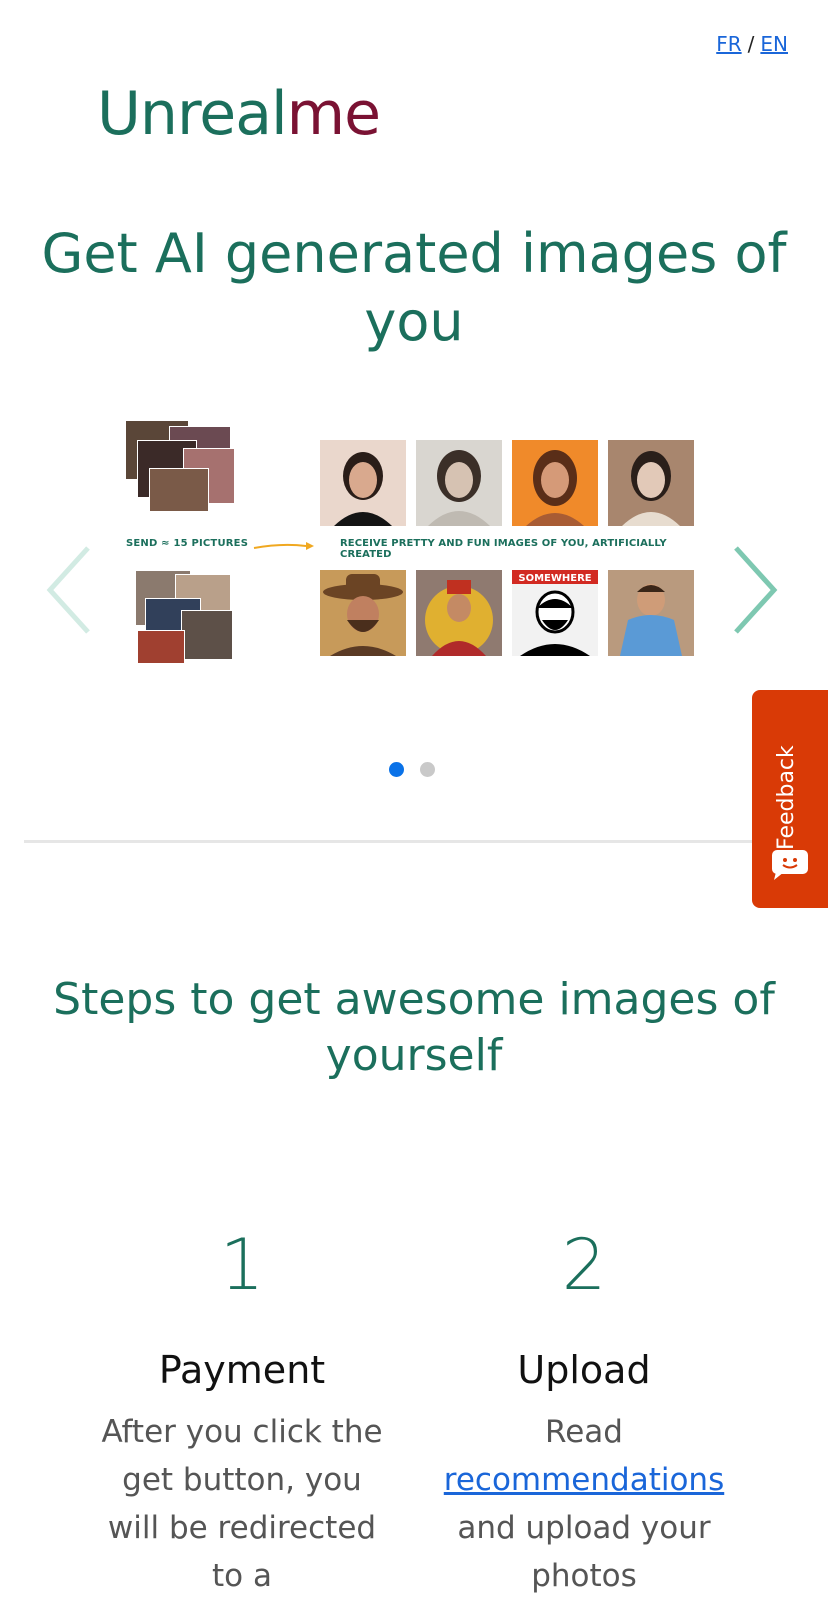  I want to click on input-photos-stack-top, so click(180, 467).